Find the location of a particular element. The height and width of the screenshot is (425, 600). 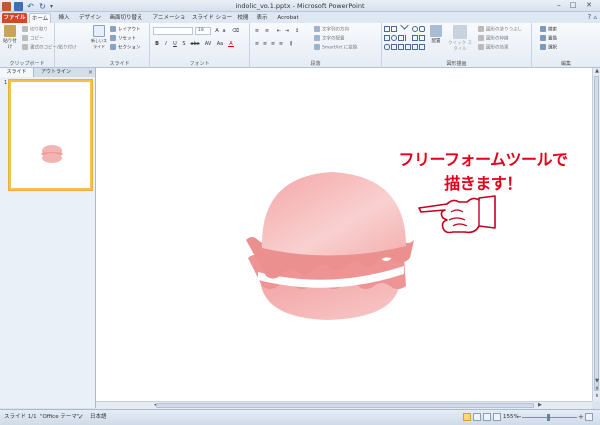

vertical-scroll-thumb is located at coordinates (596, 233).